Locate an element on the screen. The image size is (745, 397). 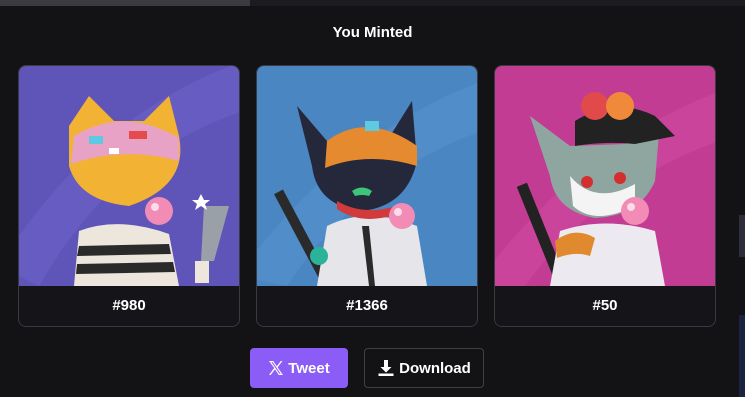
nft-token-id: #980 is located at coordinates (129, 306).